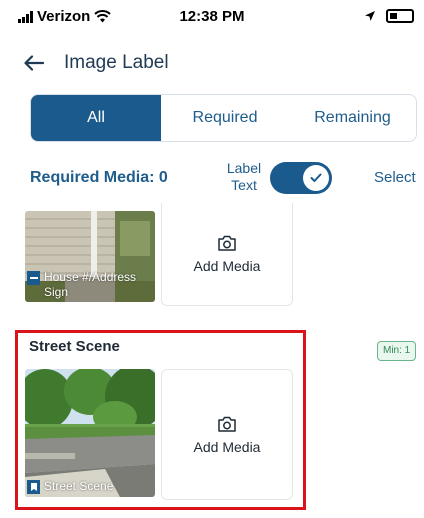 This screenshot has height=518, width=424. I want to click on street-photo, so click(90, 433).